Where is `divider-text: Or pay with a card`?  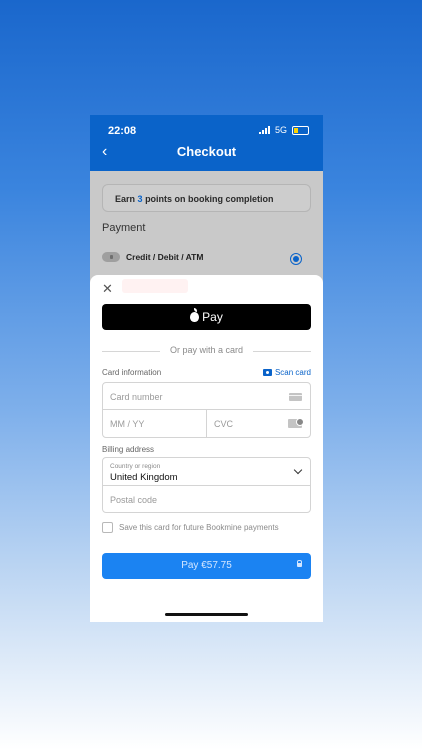
divider-text: Or pay with a card is located at coordinates (206, 350).